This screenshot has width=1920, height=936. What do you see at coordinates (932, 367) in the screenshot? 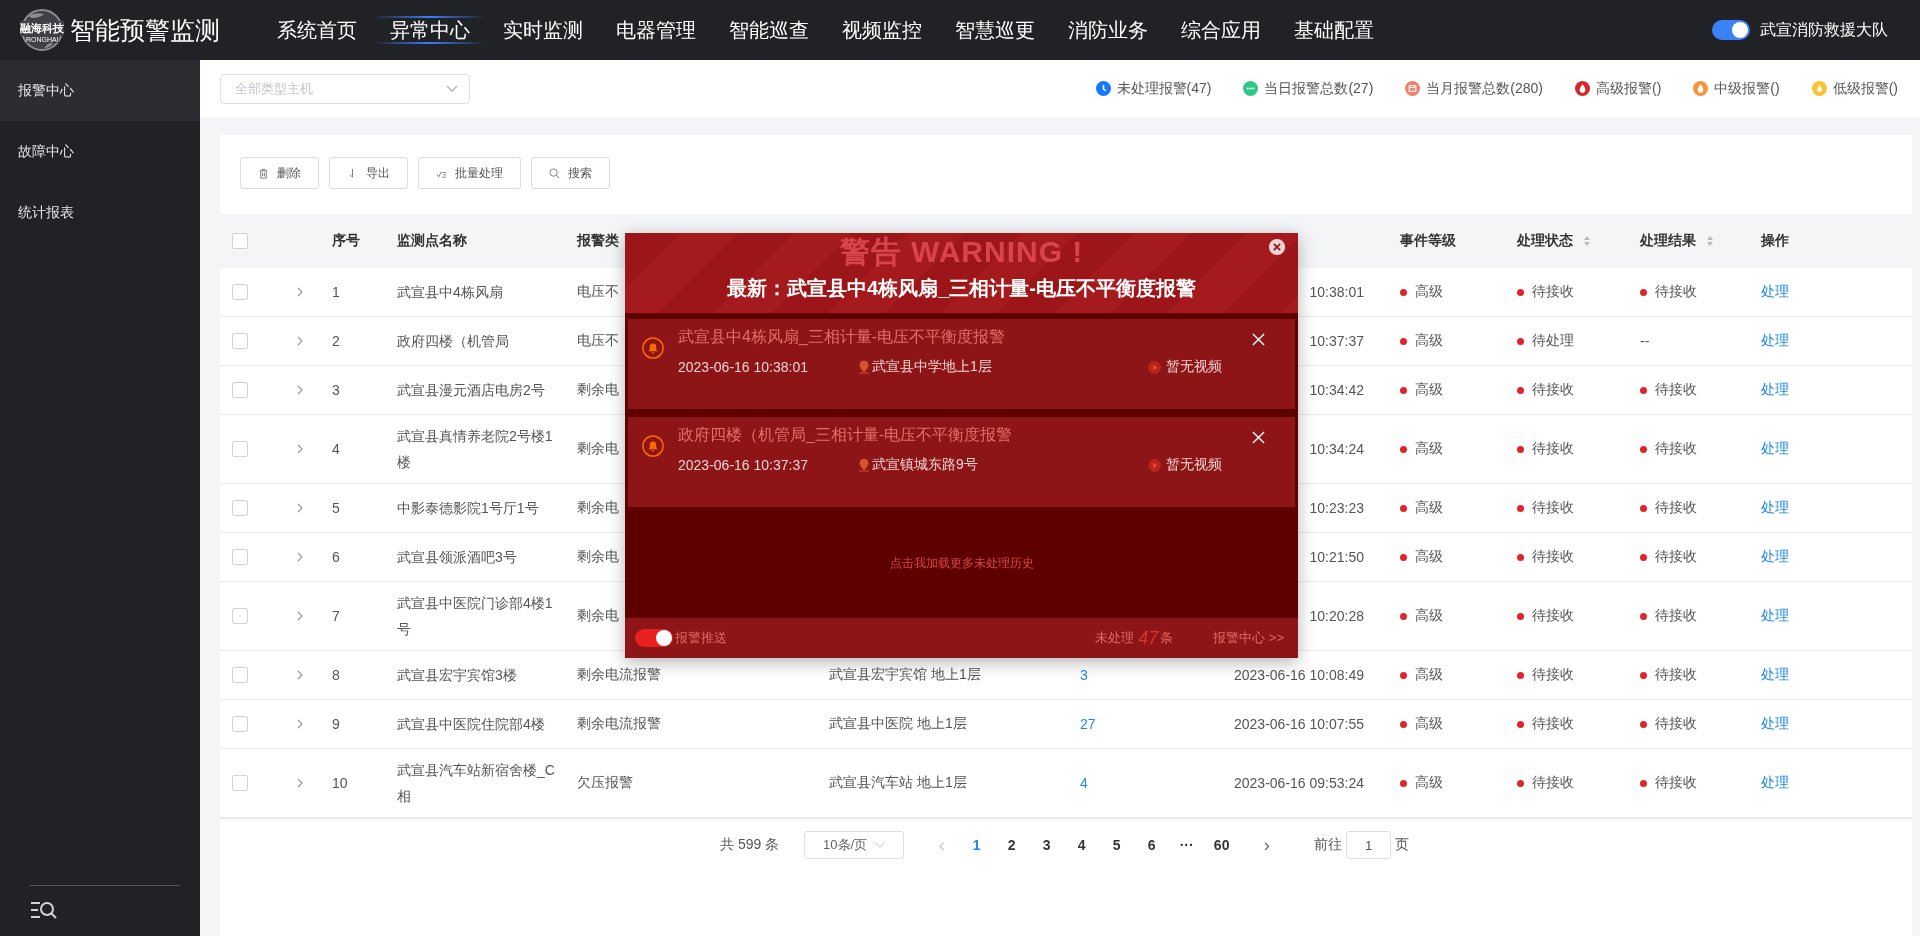
I see `alert-location: 武宣县中学地上1层` at bounding box center [932, 367].